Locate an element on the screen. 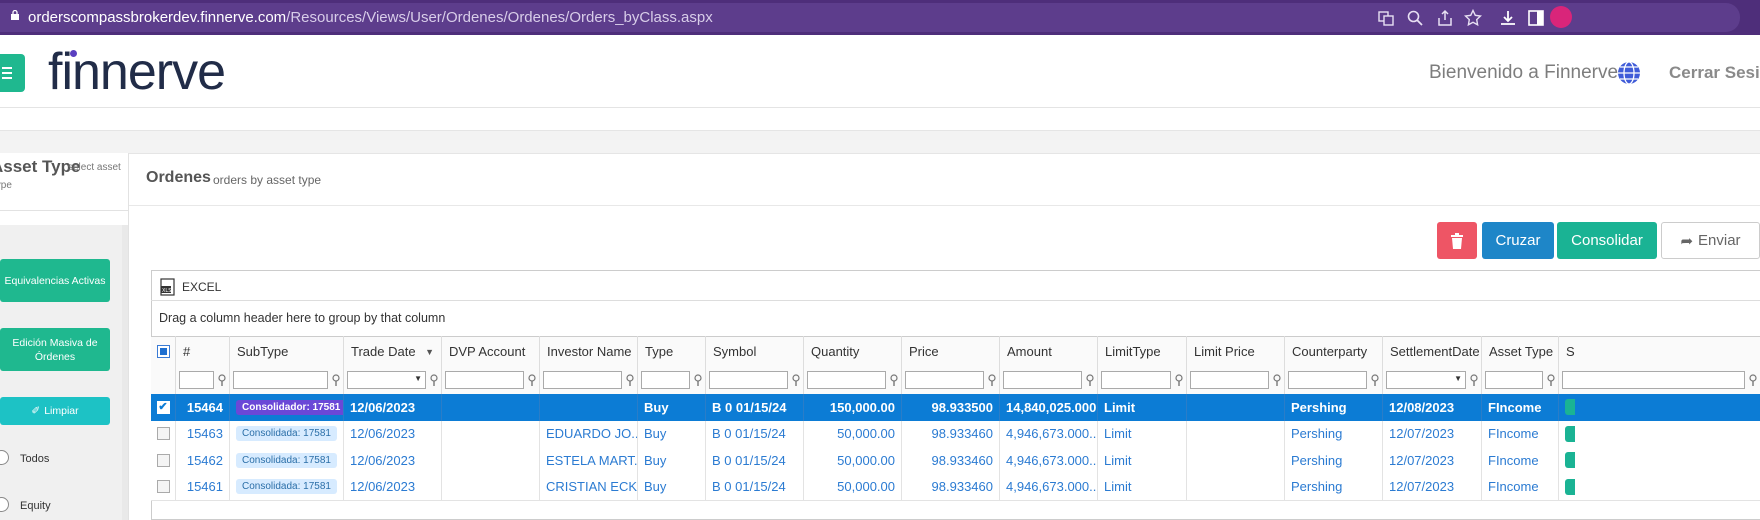 The width and height of the screenshot is (1760, 520). column-header-amount: Amount is located at coordinates (1048, 351).